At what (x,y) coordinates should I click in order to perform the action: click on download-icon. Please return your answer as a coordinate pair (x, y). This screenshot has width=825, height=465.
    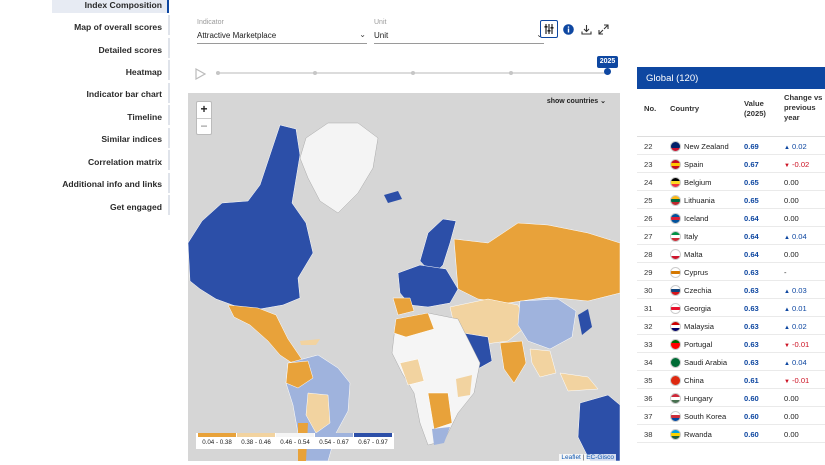
    Looking at the image, I should click on (586, 29).